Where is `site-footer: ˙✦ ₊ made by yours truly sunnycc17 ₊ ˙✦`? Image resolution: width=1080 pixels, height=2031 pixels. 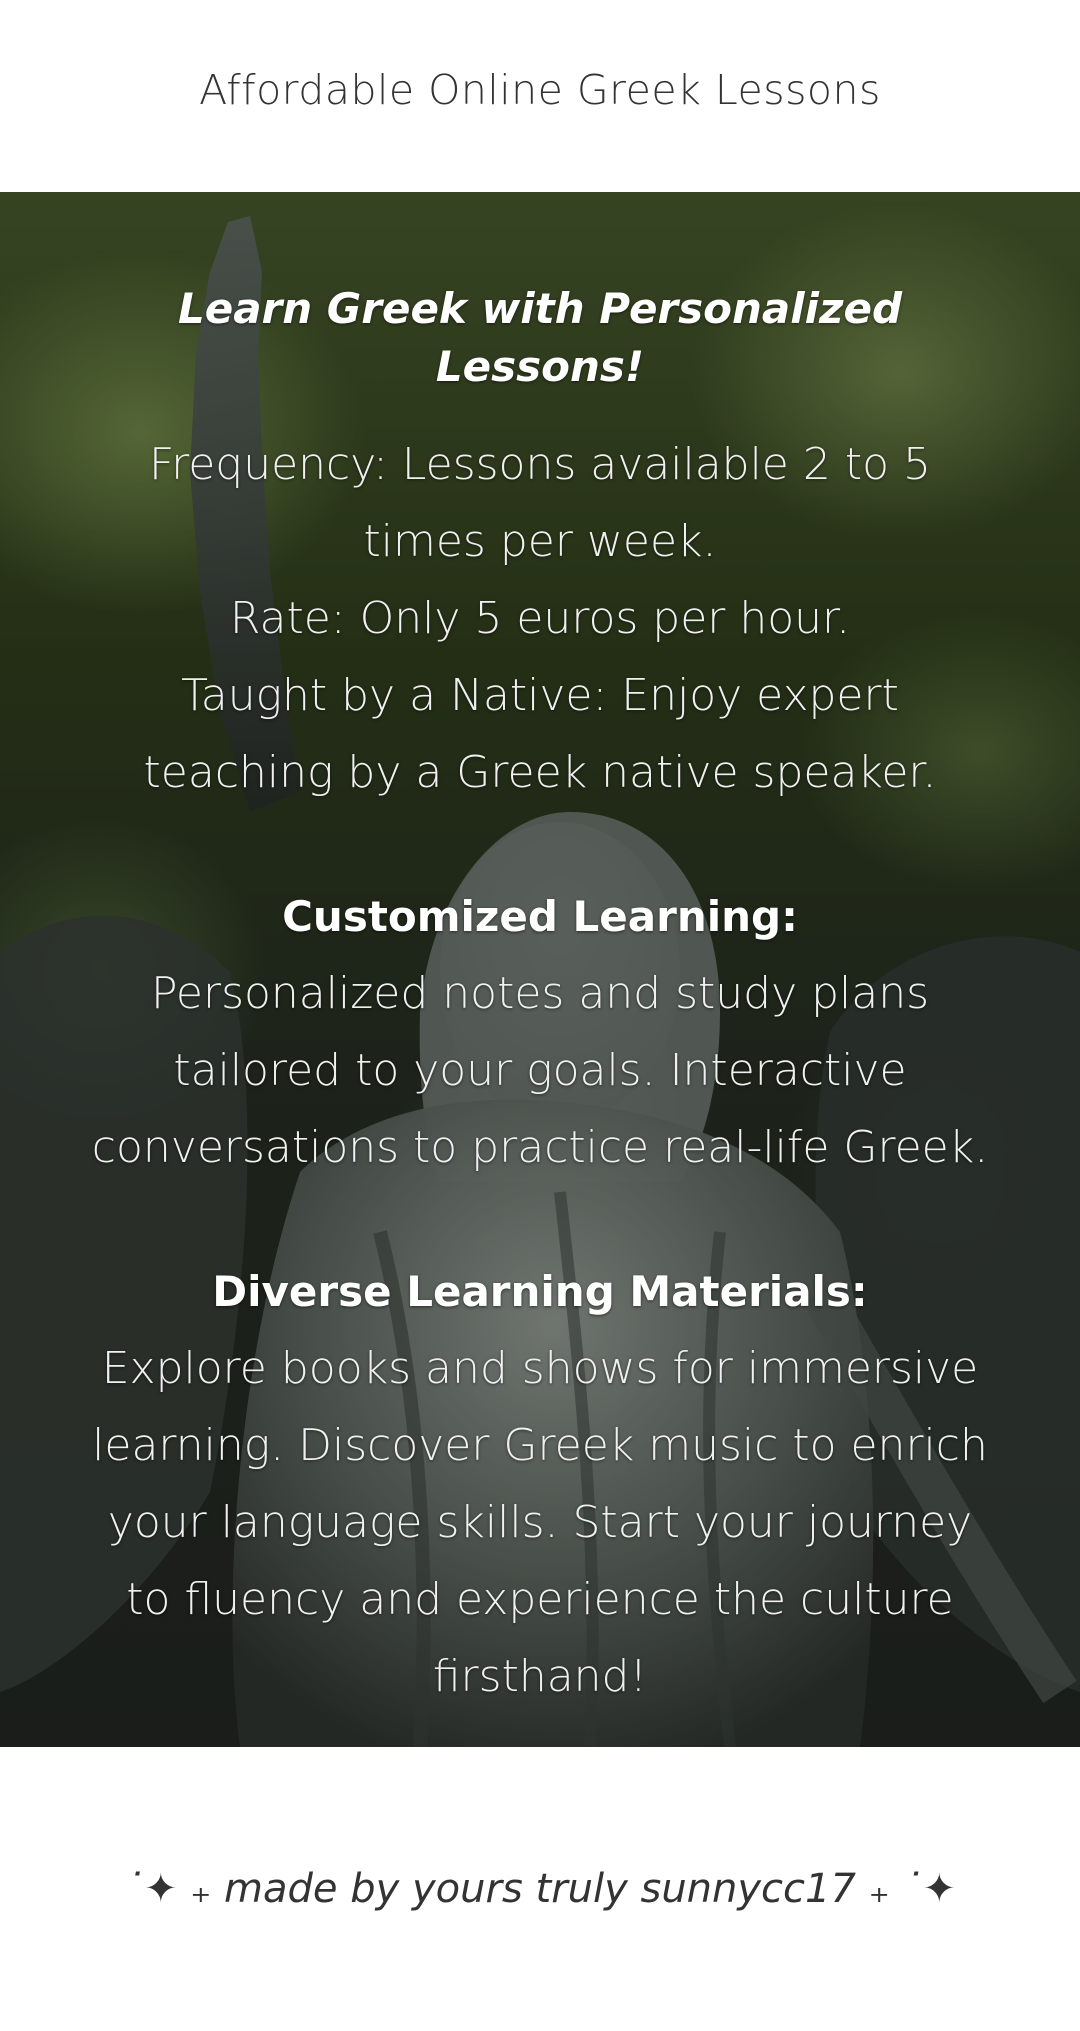
site-footer: ˙✦ ₊ made by yours truly sunnycc17 ₊ ˙✦ is located at coordinates (540, 1889).